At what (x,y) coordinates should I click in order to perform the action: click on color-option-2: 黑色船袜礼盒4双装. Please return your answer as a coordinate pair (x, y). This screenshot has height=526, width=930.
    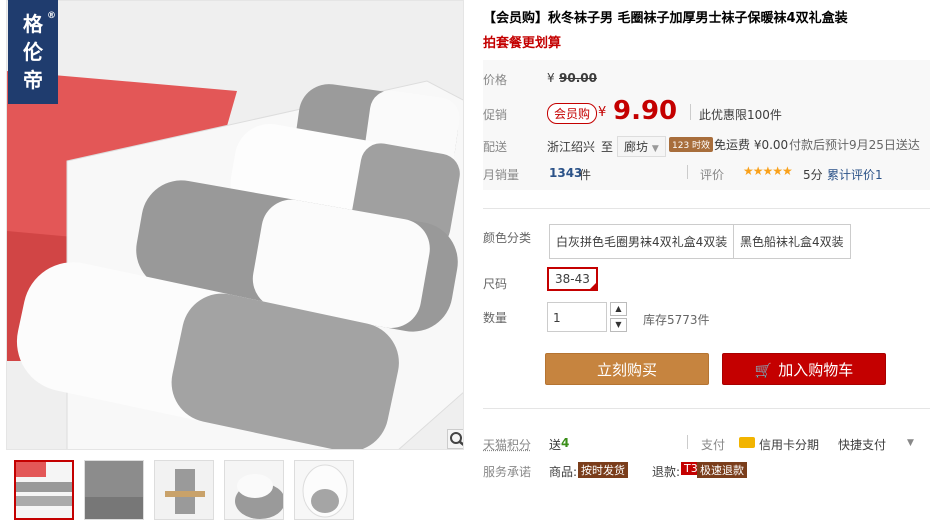
    Looking at the image, I should click on (792, 241).